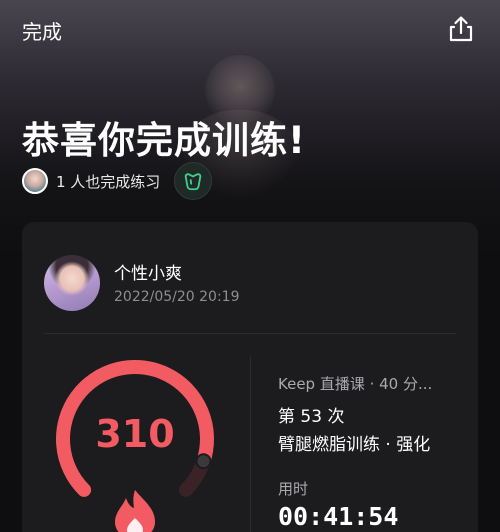  What do you see at coordinates (42, 30) in the screenshot?
I see `done-button: 完成` at bounding box center [42, 30].